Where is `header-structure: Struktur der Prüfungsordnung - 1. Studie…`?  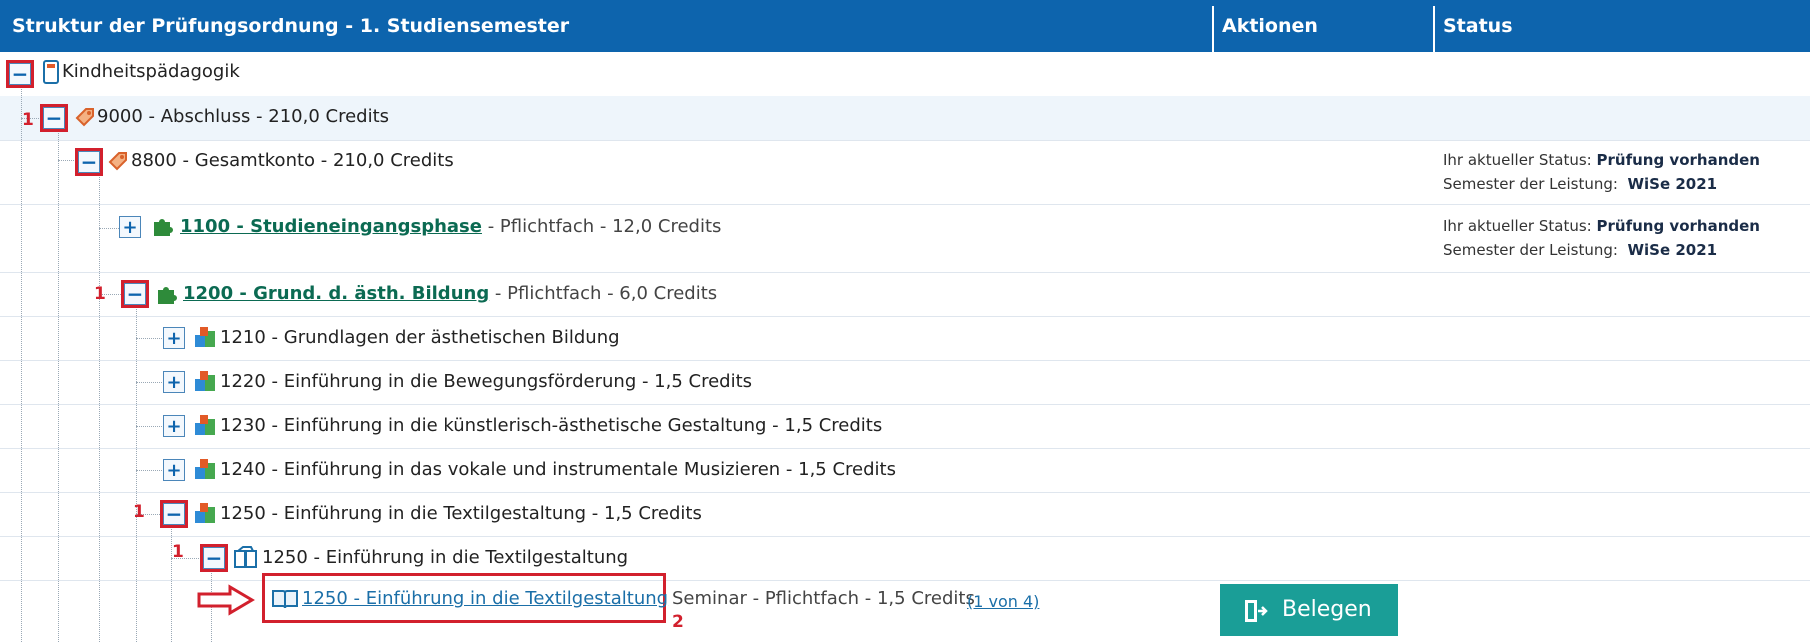
header-structure: Struktur der Prüfungsordnung - 1. Studie… is located at coordinates (291, 26).